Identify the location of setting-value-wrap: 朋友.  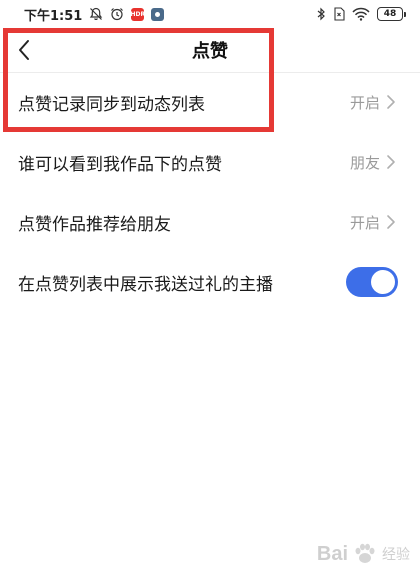
(373, 162).